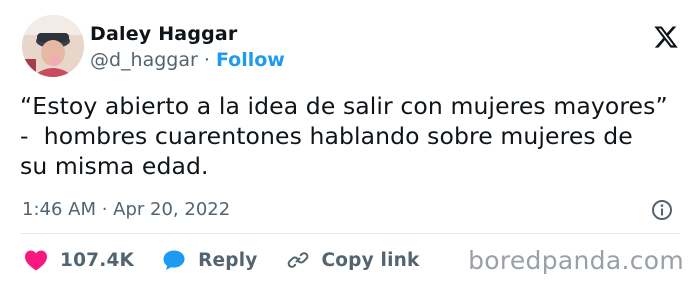  I want to click on avatar-image, so click(53, 46).